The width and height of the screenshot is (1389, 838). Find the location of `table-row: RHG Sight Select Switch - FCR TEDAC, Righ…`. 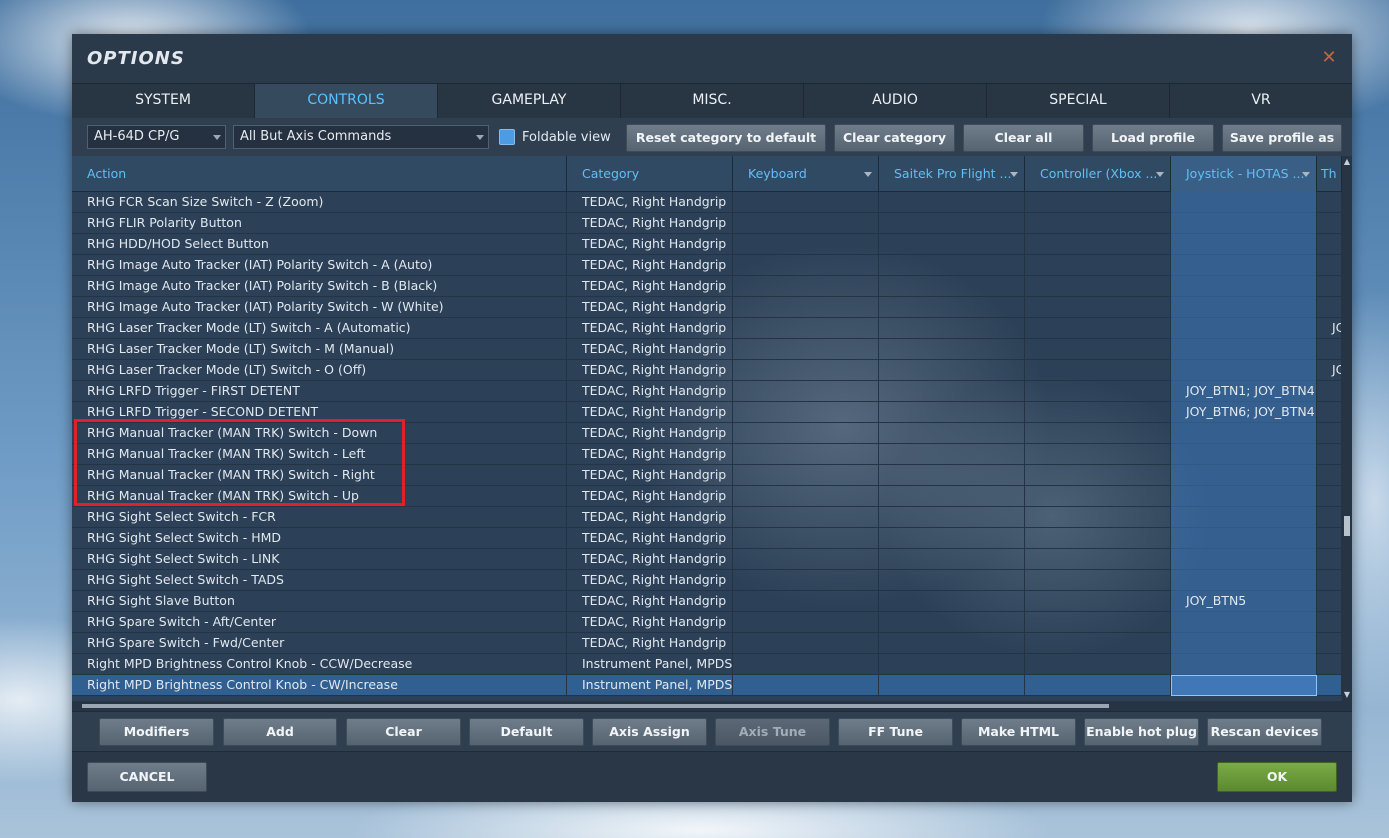

table-row: RHG Sight Select Switch - FCR TEDAC, Righ… is located at coordinates (707, 517).